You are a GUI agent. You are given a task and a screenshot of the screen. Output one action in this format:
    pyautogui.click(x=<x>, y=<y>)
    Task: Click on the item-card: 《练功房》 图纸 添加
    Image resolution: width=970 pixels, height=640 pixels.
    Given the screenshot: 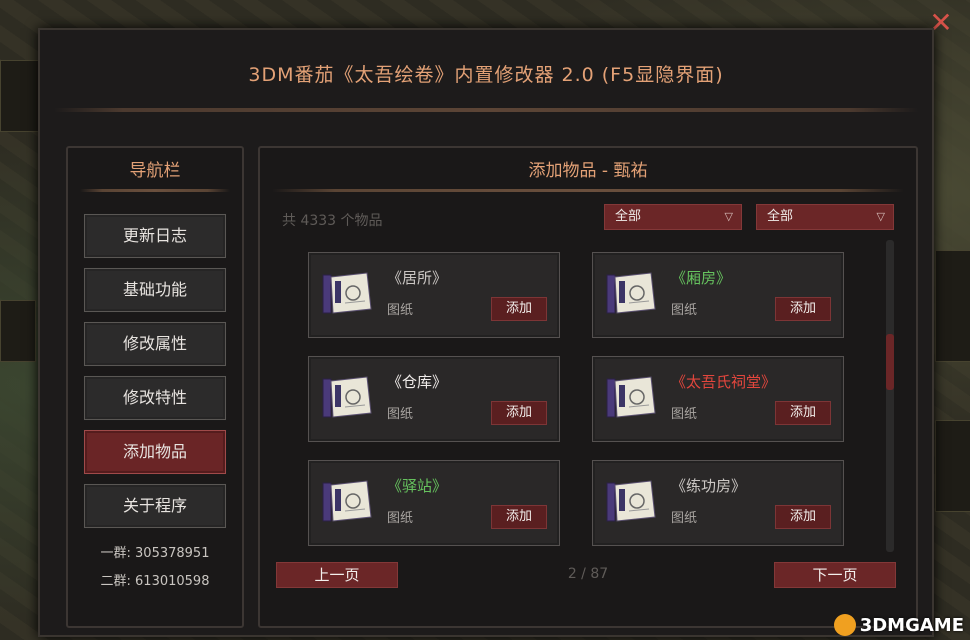 What is the action you would take?
    pyautogui.click(x=718, y=503)
    